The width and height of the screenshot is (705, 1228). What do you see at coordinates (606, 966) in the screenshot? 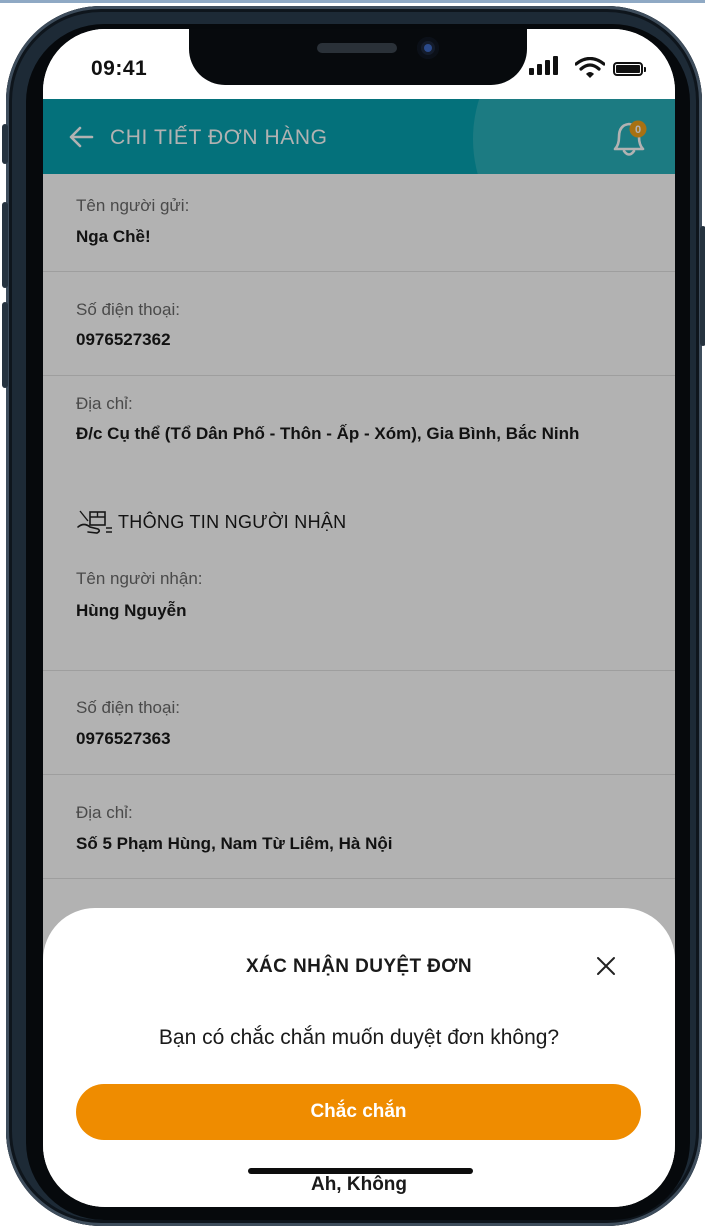
I see `close-icon` at bounding box center [606, 966].